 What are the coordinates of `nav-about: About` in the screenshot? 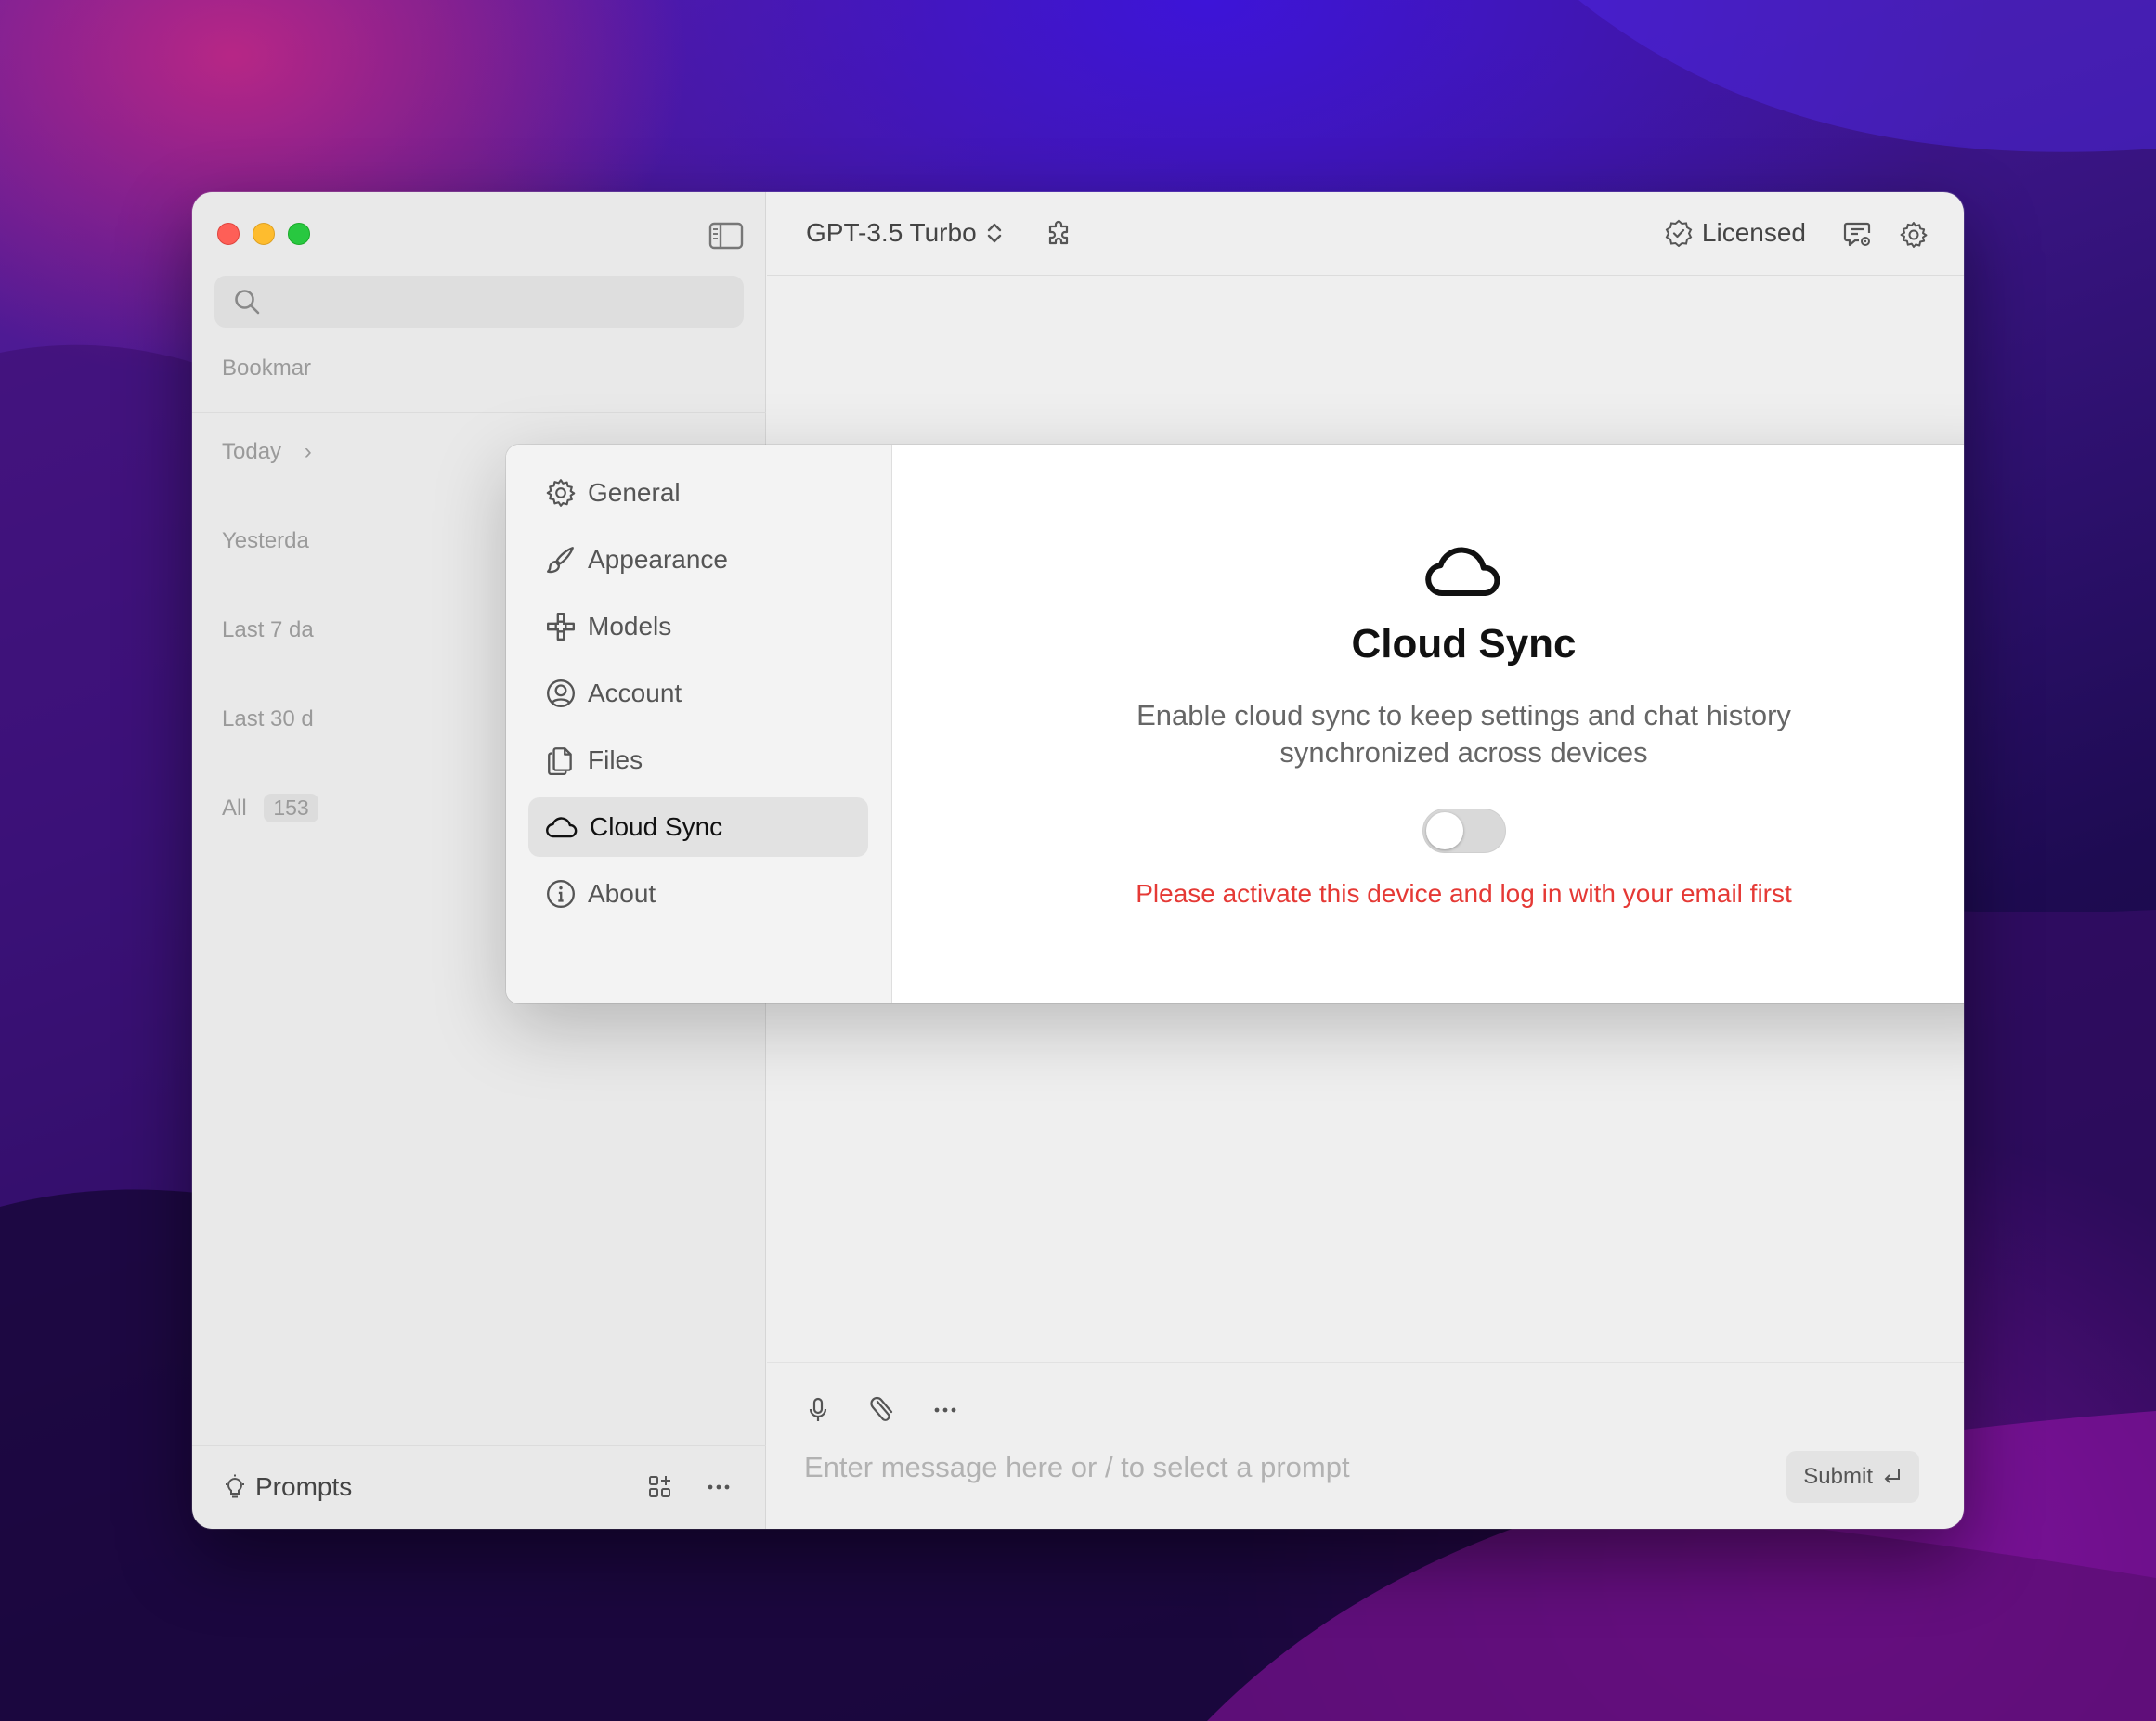 It's located at (698, 894).